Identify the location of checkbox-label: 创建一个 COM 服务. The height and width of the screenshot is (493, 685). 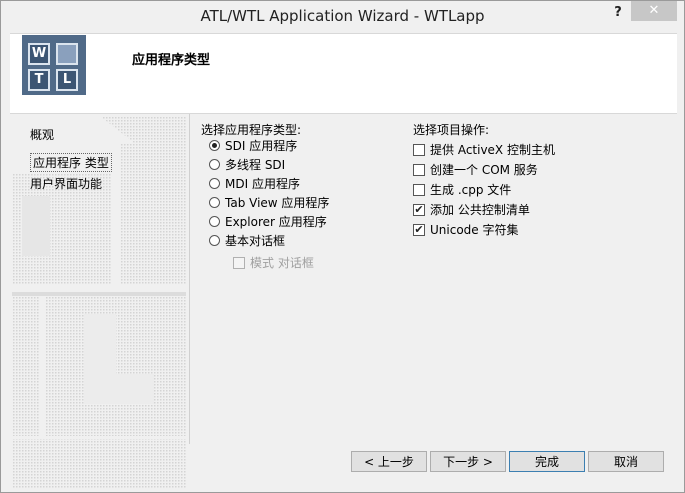
(484, 170).